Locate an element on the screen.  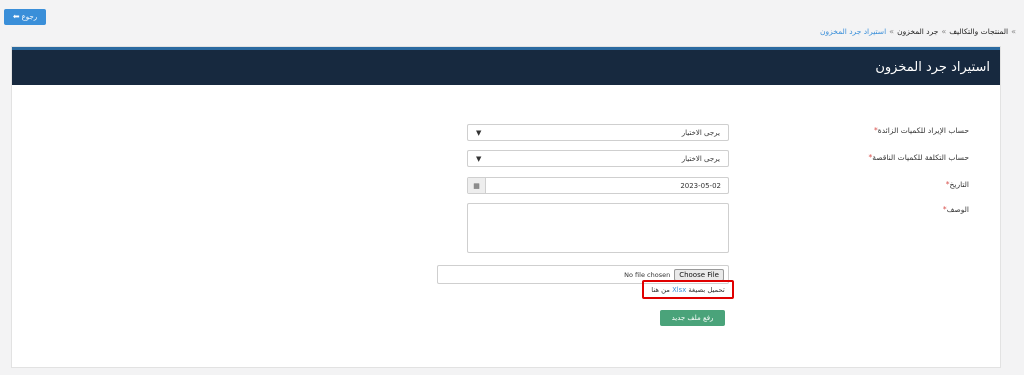
back-button: رجوع ⬅ is located at coordinates (25, 17).